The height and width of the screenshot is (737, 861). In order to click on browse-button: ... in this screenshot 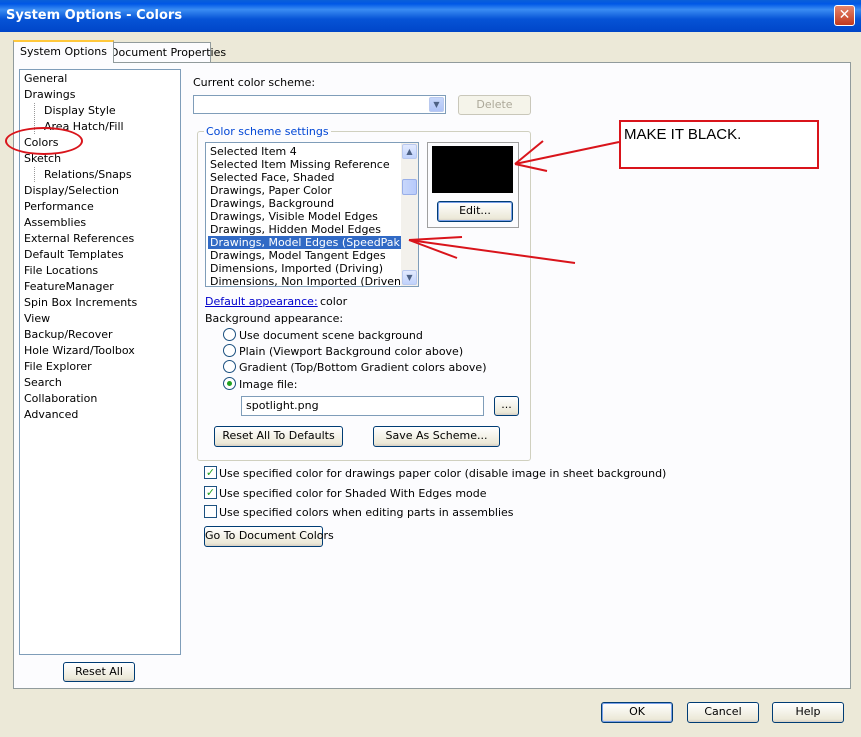, I will do `click(506, 406)`.